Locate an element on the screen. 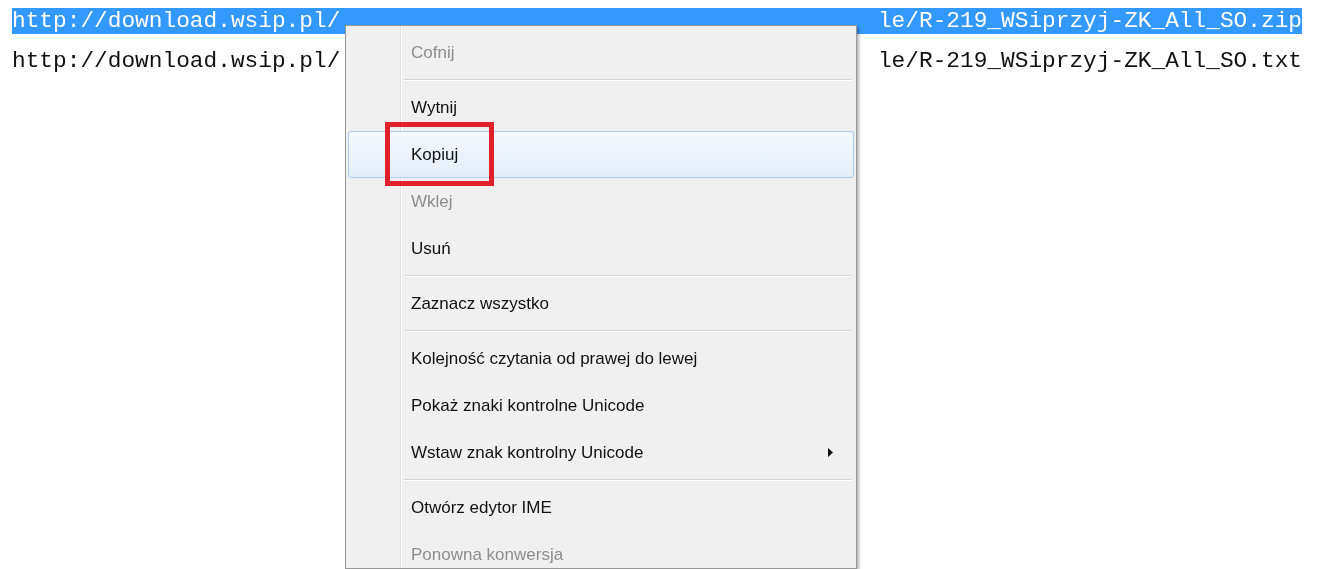  menu-item: Kopiuj is located at coordinates (601, 154).